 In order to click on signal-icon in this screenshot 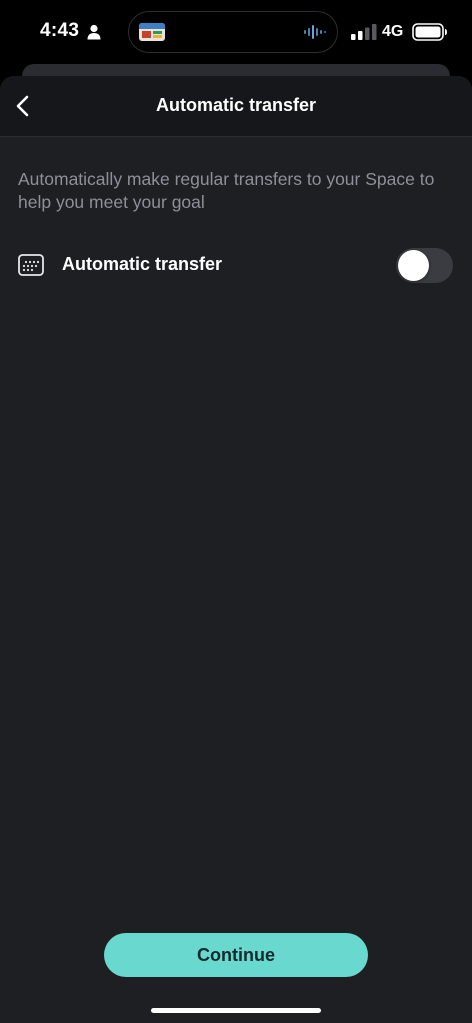, I will do `click(364, 32)`.